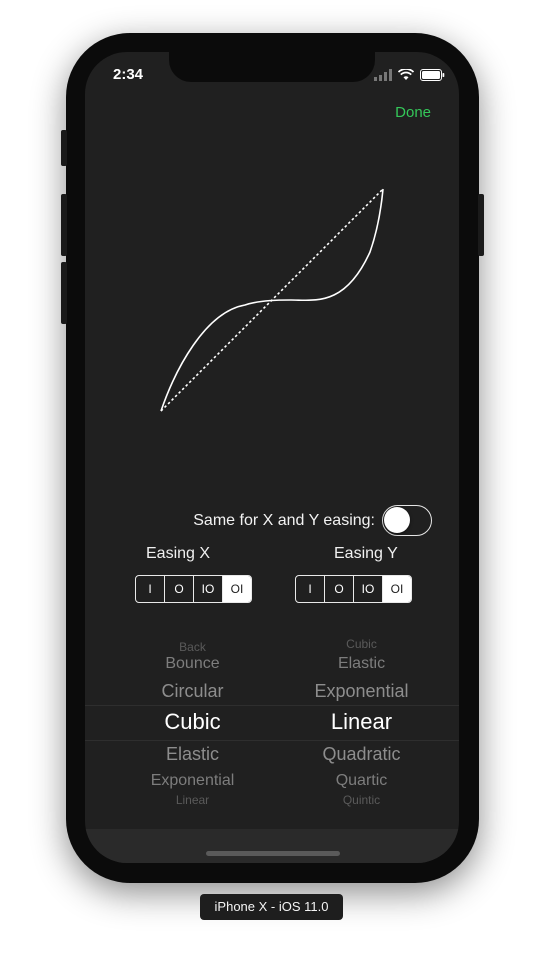  What do you see at coordinates (271, 907) in the screenshot?
I see `device-label: iPhone X - iOS 11.0` at bounding box center [271, 907].